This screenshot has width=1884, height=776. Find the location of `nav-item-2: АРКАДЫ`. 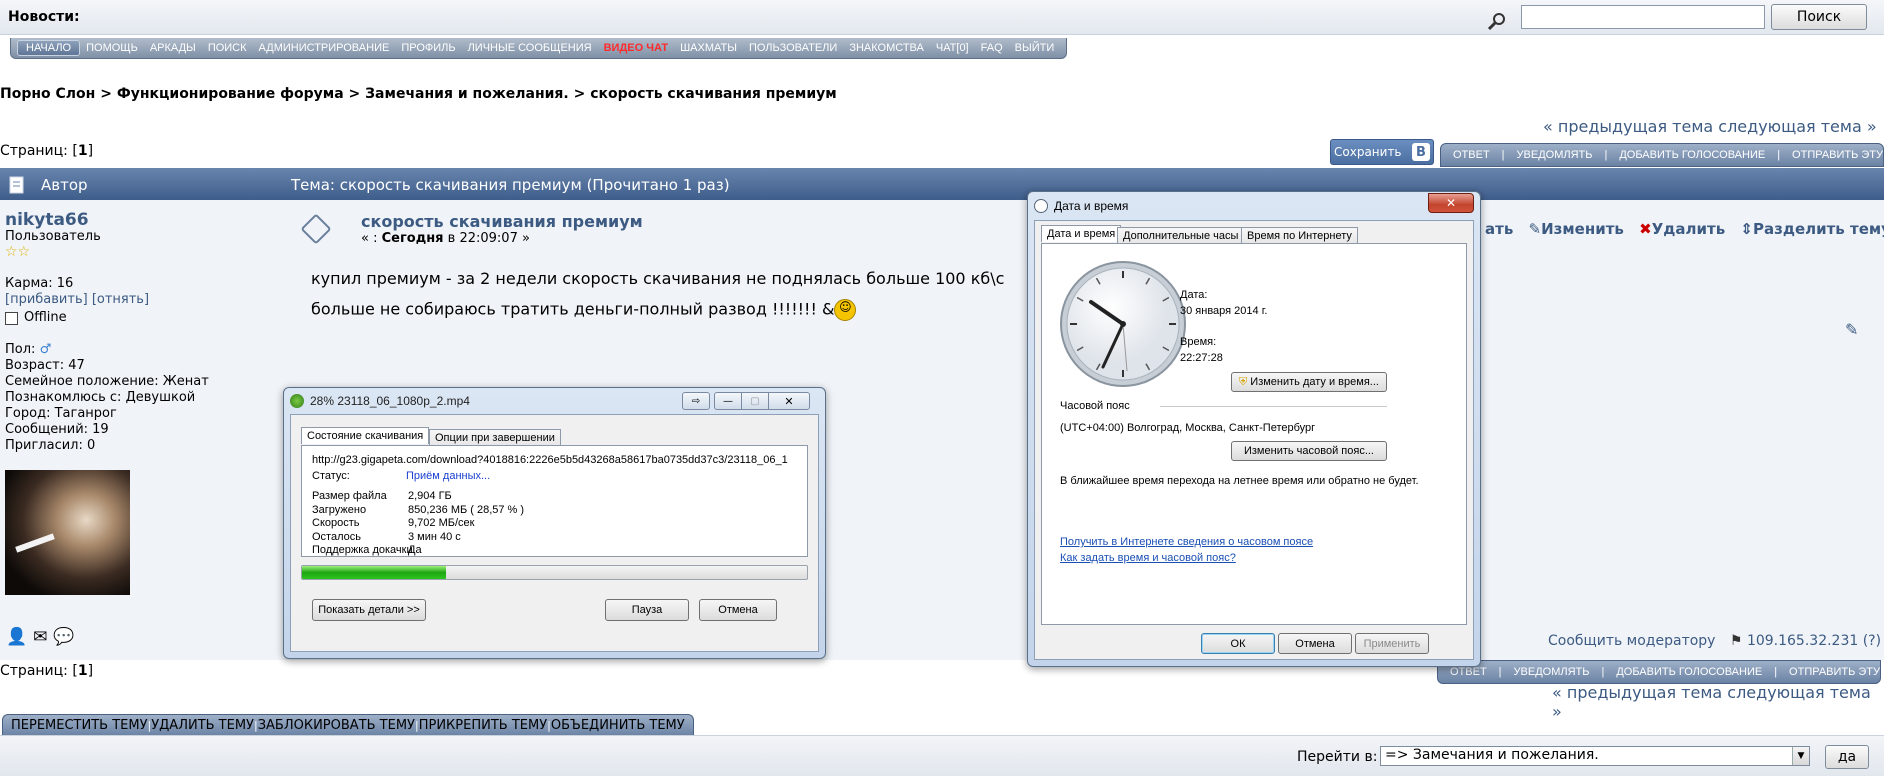

nav-item-2: АРКАДЫ is located at coordinates (173, 48).